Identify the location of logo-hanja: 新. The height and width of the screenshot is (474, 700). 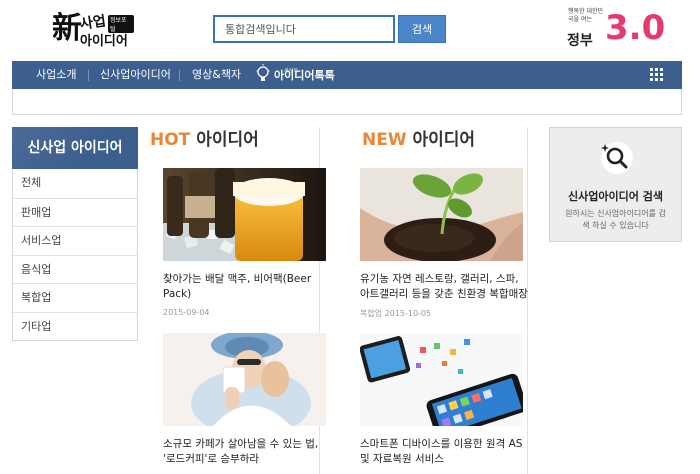
(67, 28).